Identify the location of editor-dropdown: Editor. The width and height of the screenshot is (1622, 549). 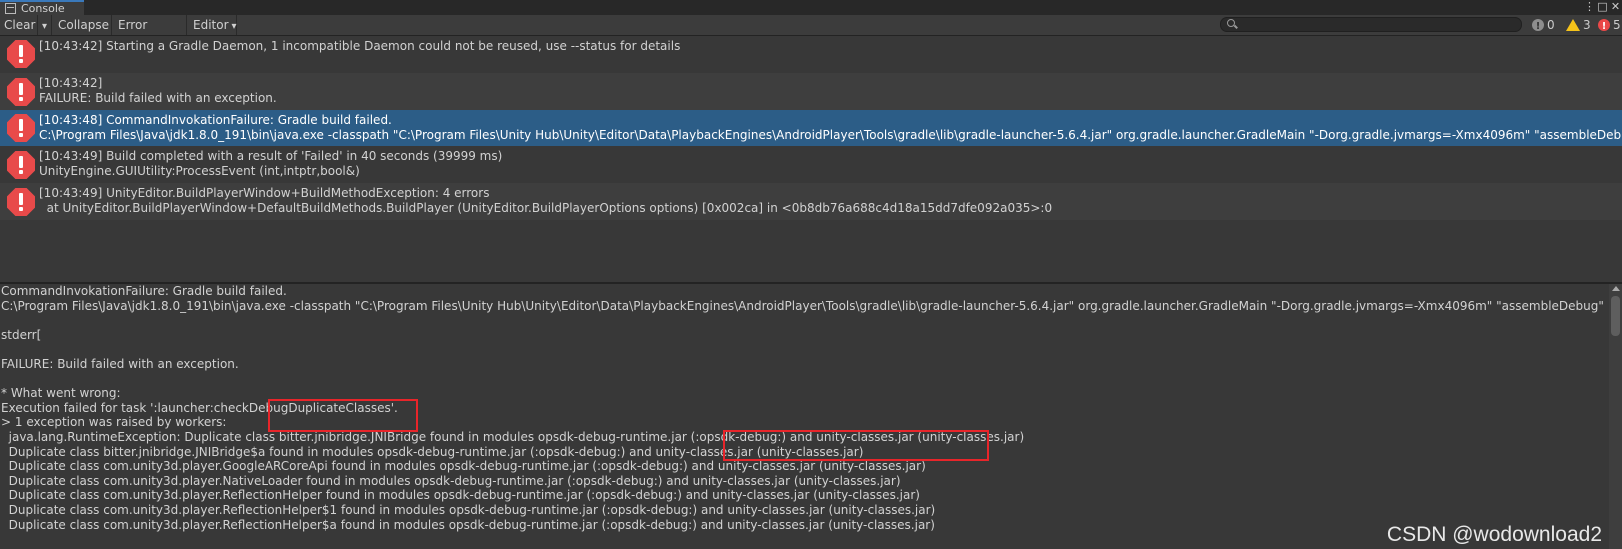
(213, 25).